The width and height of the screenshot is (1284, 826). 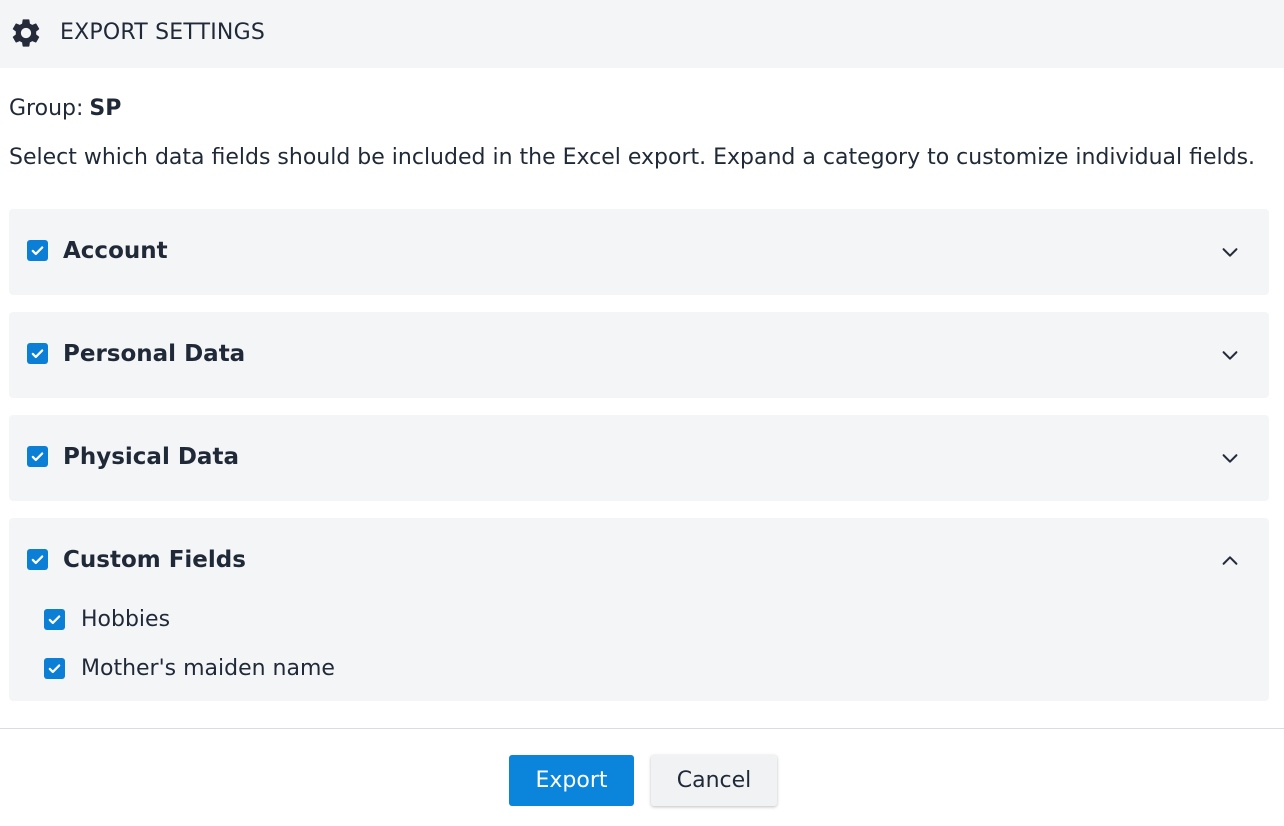 I want to click on category-header-personal-data: Personal Data, so click(x=639, y=355).